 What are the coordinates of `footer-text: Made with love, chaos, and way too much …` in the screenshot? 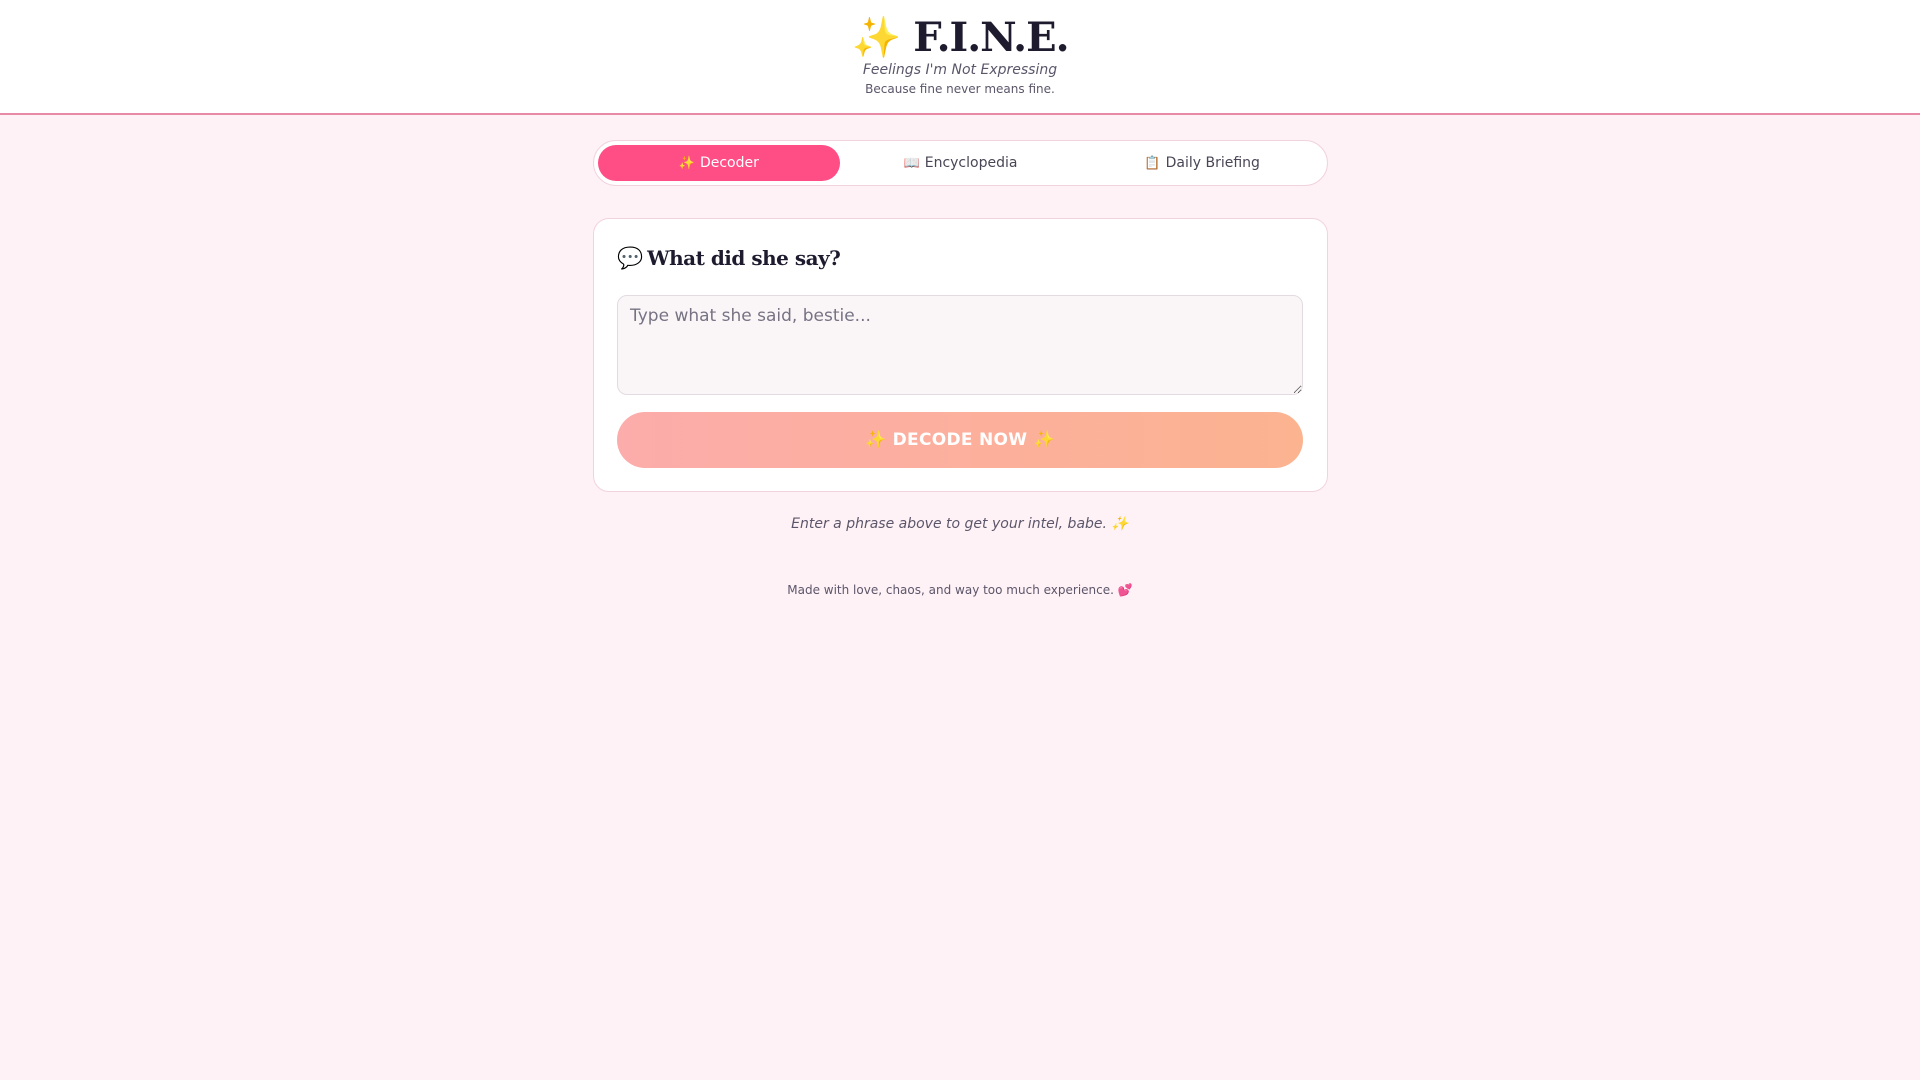 It's located at (950, 590).